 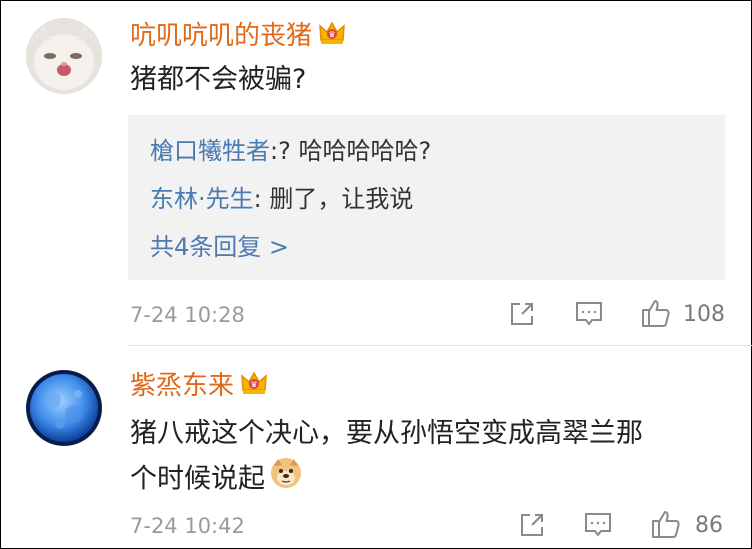 I want to click on moon-avatar-image, so click(x=64, y=408).